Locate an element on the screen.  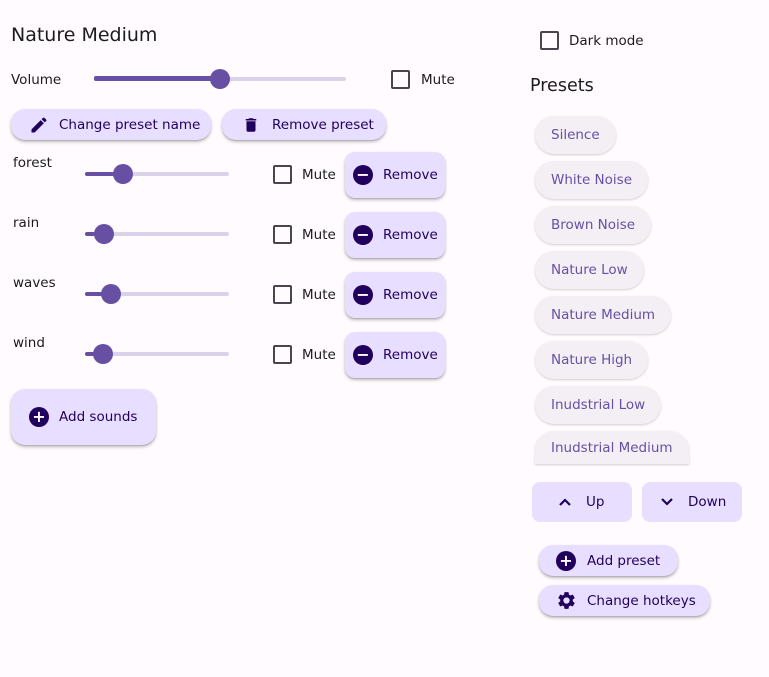
dark-mode-label: Dark mode is located at coordinates (606, 41).